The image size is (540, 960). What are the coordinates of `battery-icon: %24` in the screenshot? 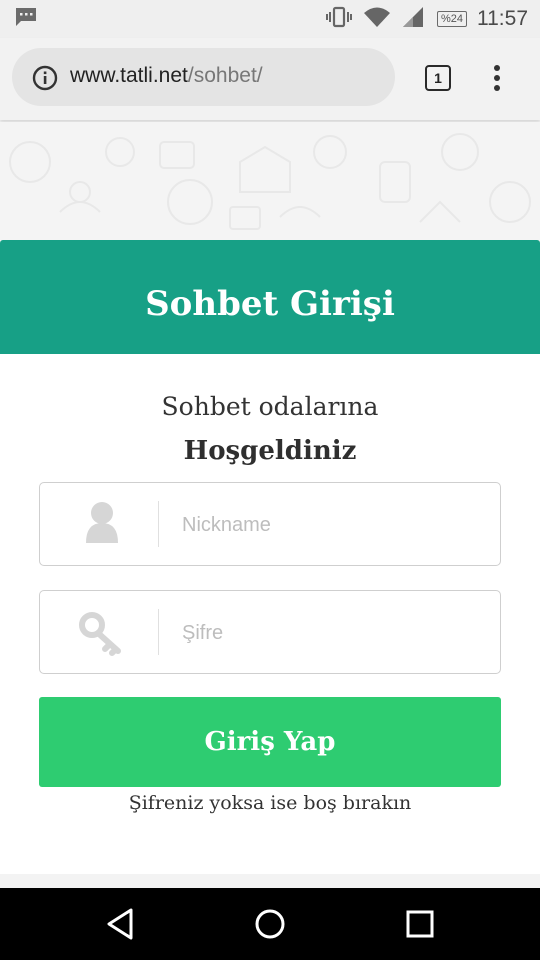 It's located at (451, 19).